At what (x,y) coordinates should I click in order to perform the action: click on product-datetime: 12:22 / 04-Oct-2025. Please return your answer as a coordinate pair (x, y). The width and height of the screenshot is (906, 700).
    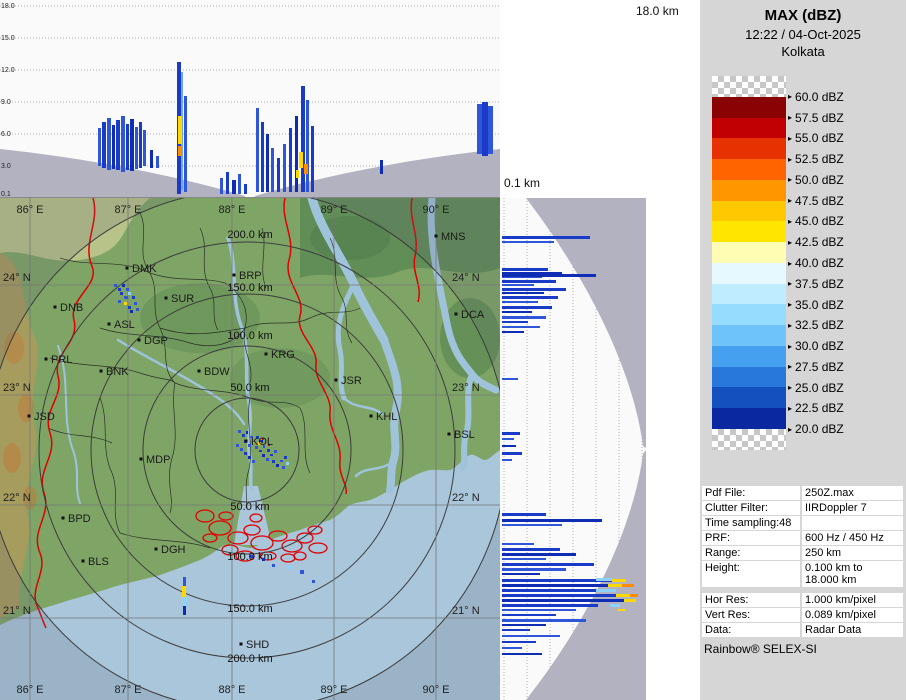
    Looking at the image, I should click on (803, 34).